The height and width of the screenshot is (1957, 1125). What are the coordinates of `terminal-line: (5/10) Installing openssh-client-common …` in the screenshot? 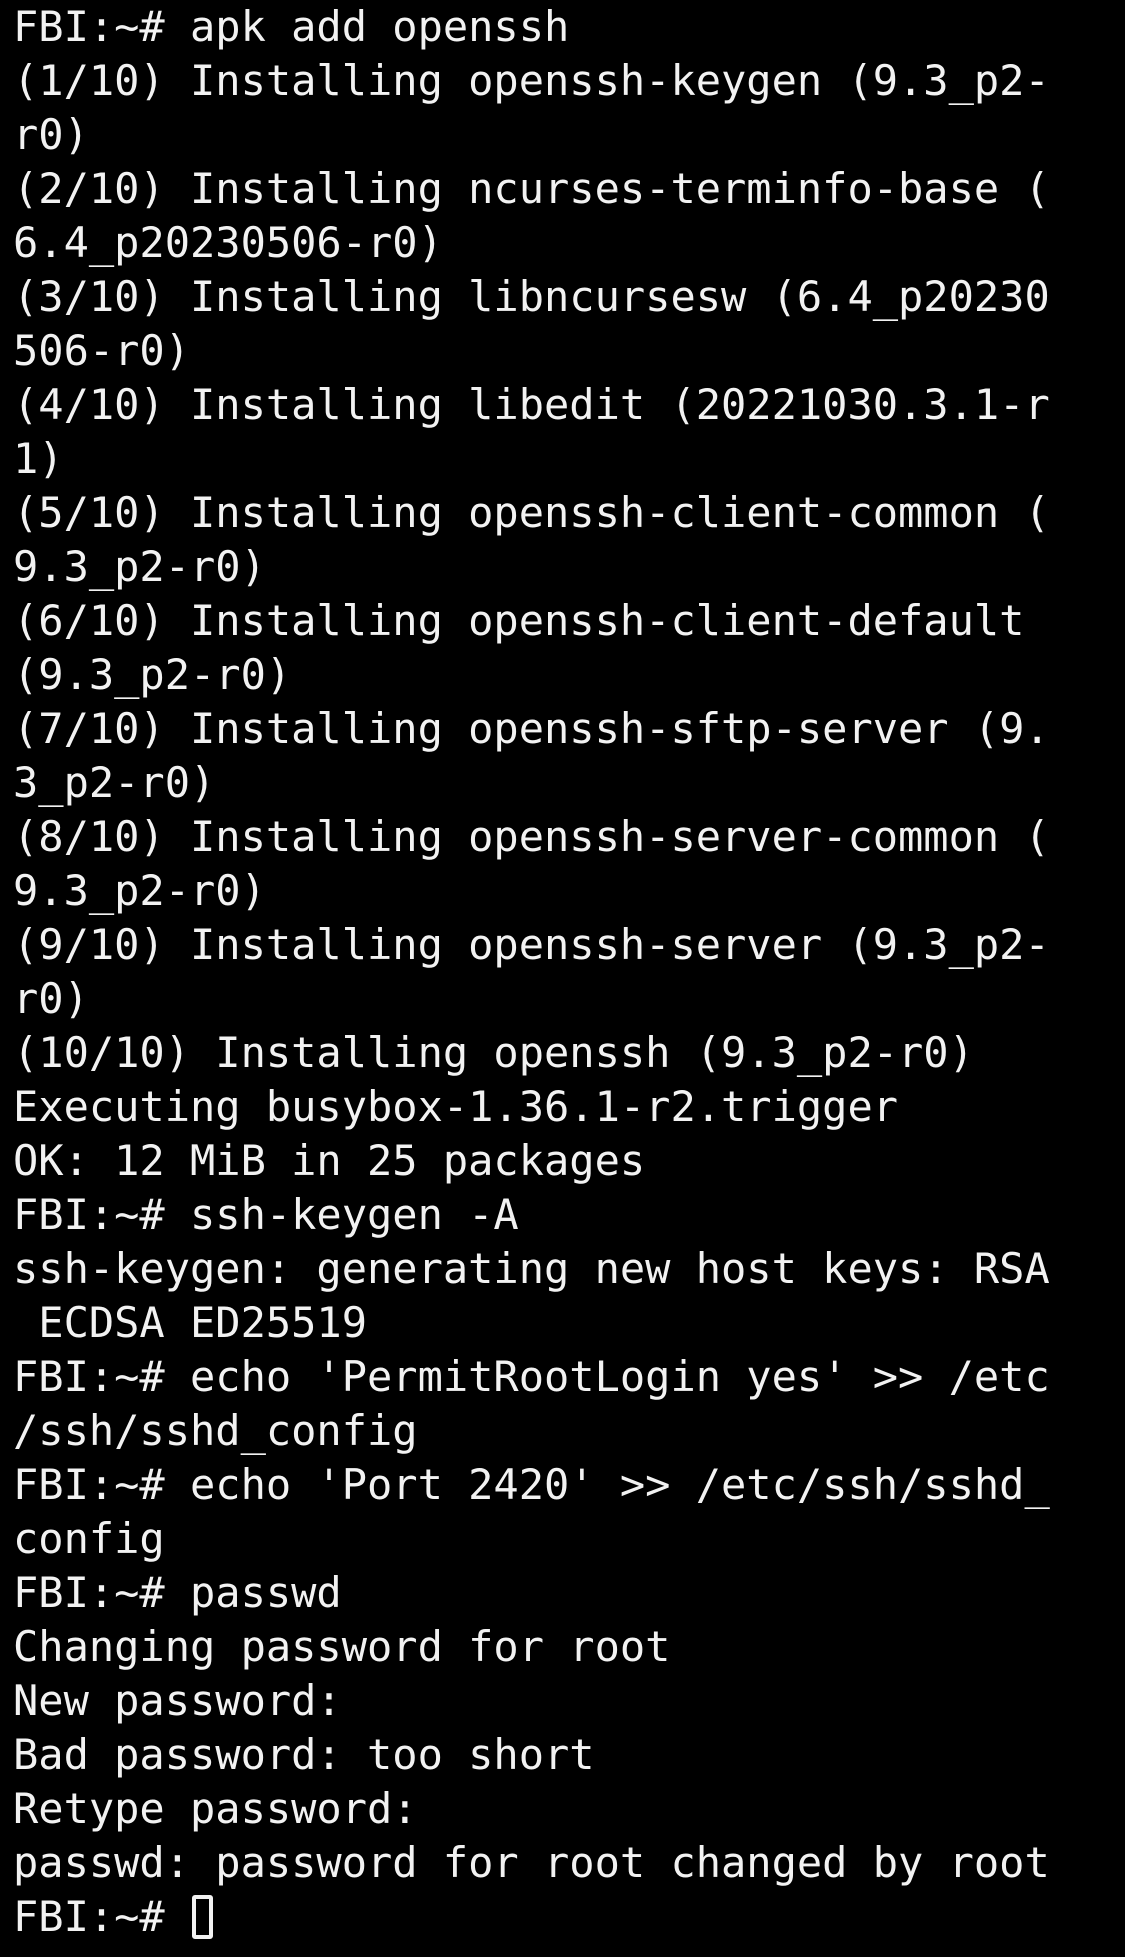 It's located at (531, 512).